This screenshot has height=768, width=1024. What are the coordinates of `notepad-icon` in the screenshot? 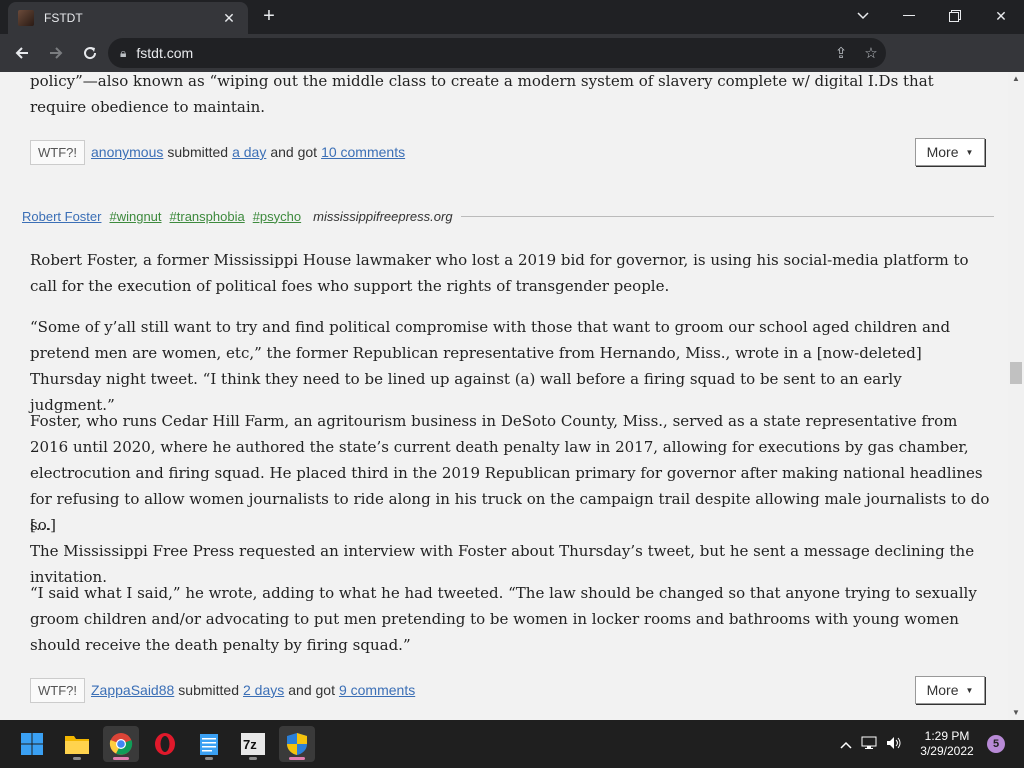 It's located at (209, 744).